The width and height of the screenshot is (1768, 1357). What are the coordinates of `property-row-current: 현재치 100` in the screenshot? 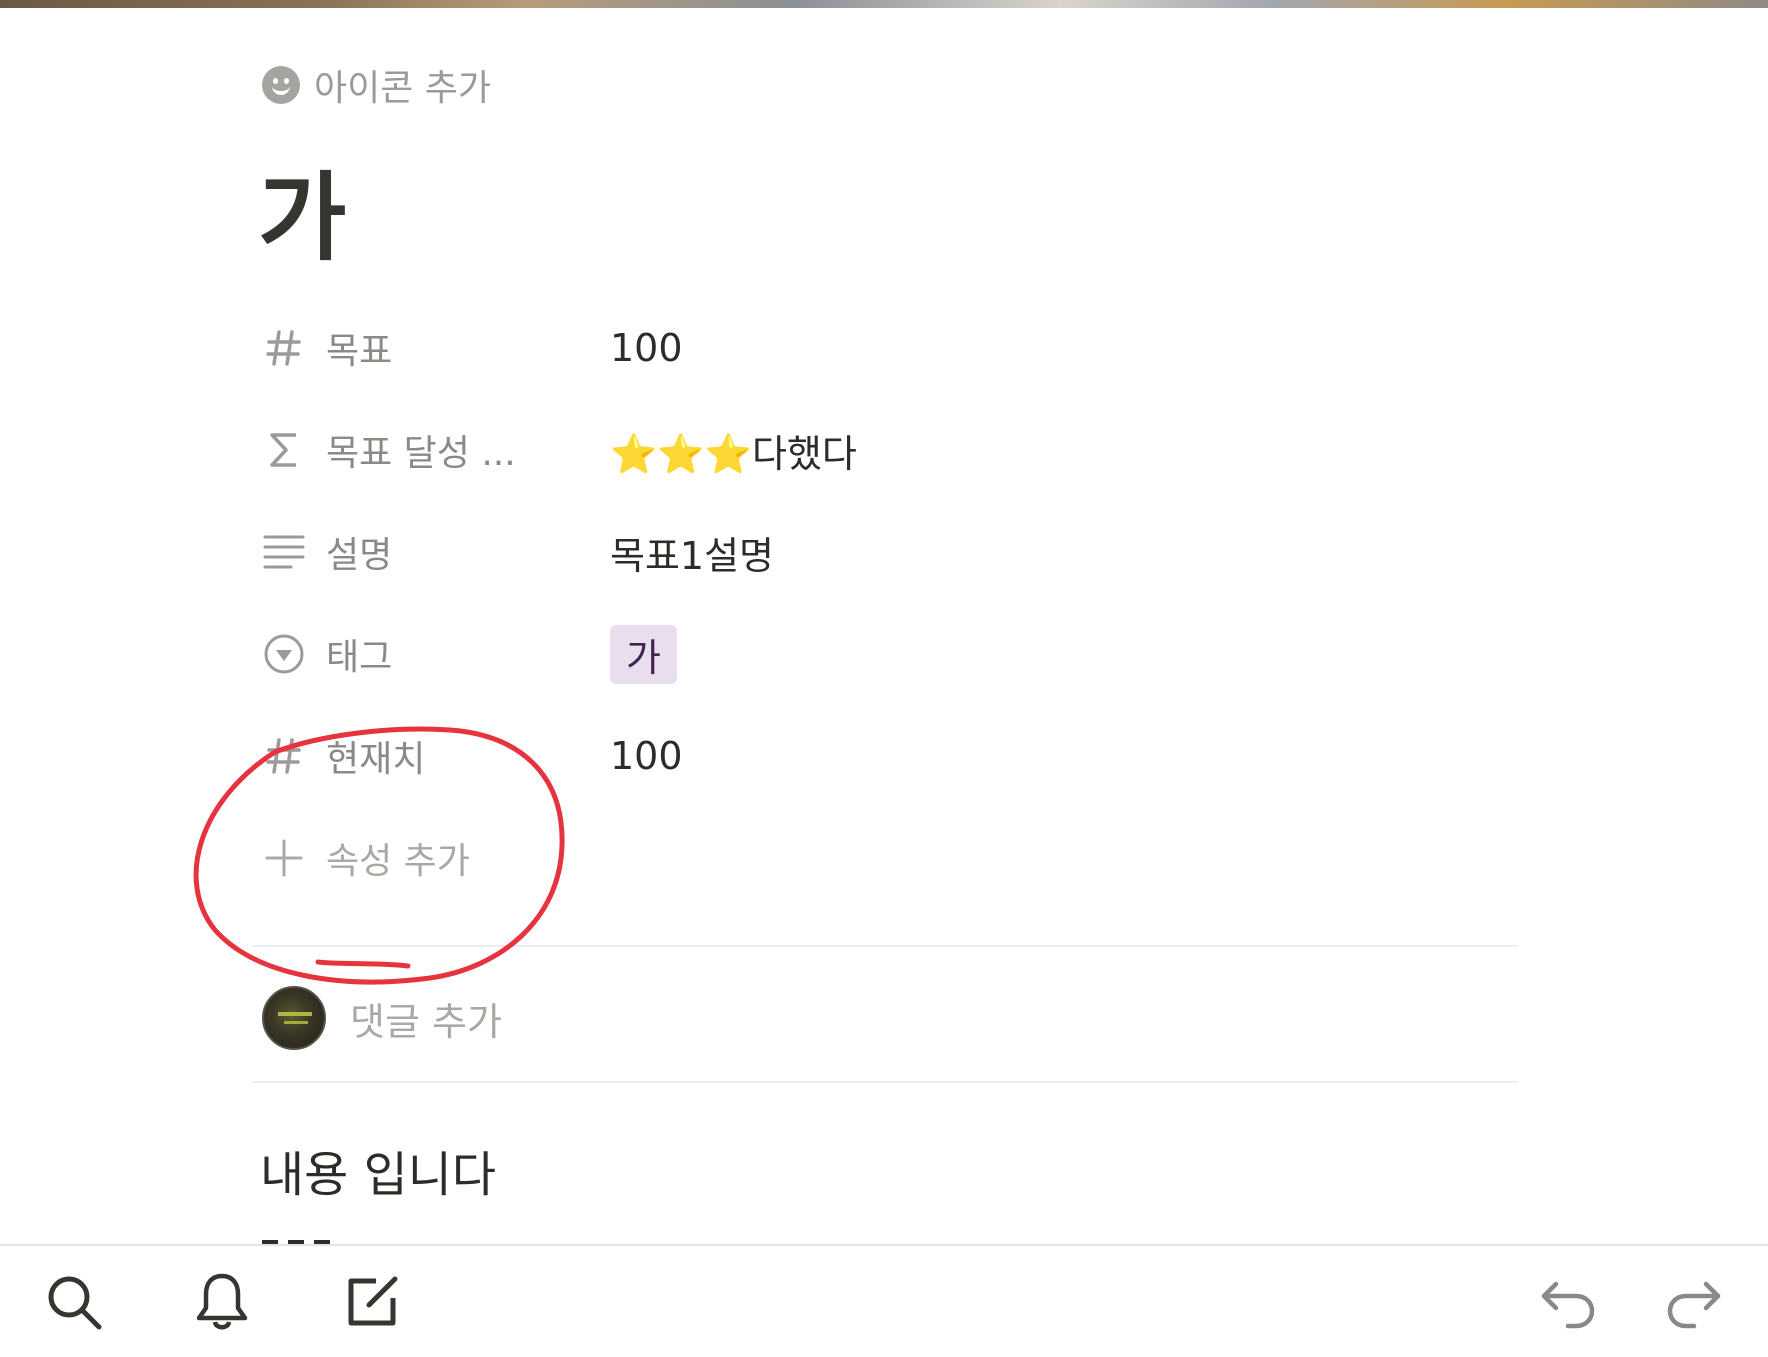 It's located at (892, 756).